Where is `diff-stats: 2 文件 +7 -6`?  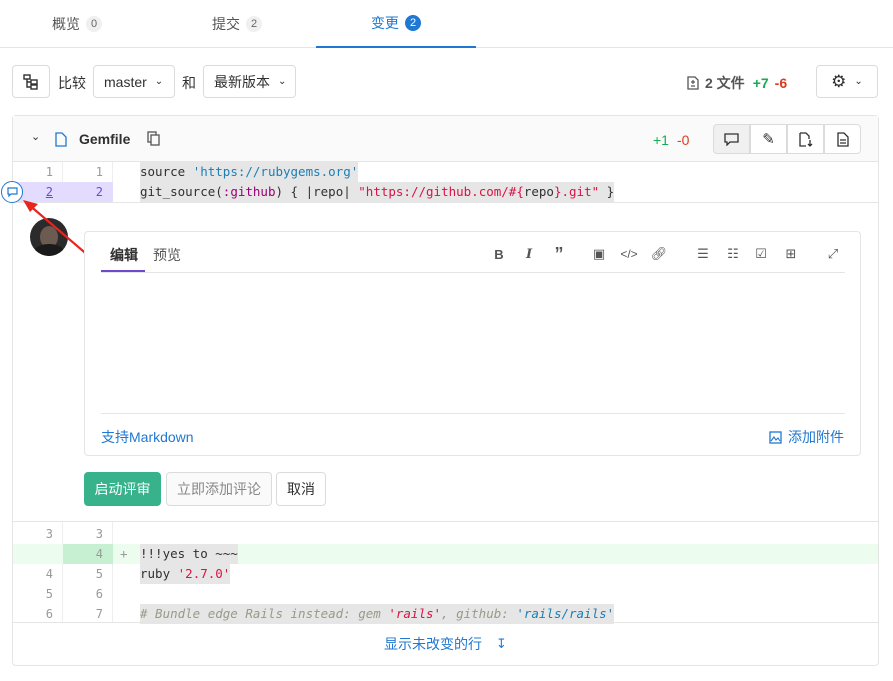 diff-stats: 2 文件 +7 -6 is located at coordinates (737, 83).